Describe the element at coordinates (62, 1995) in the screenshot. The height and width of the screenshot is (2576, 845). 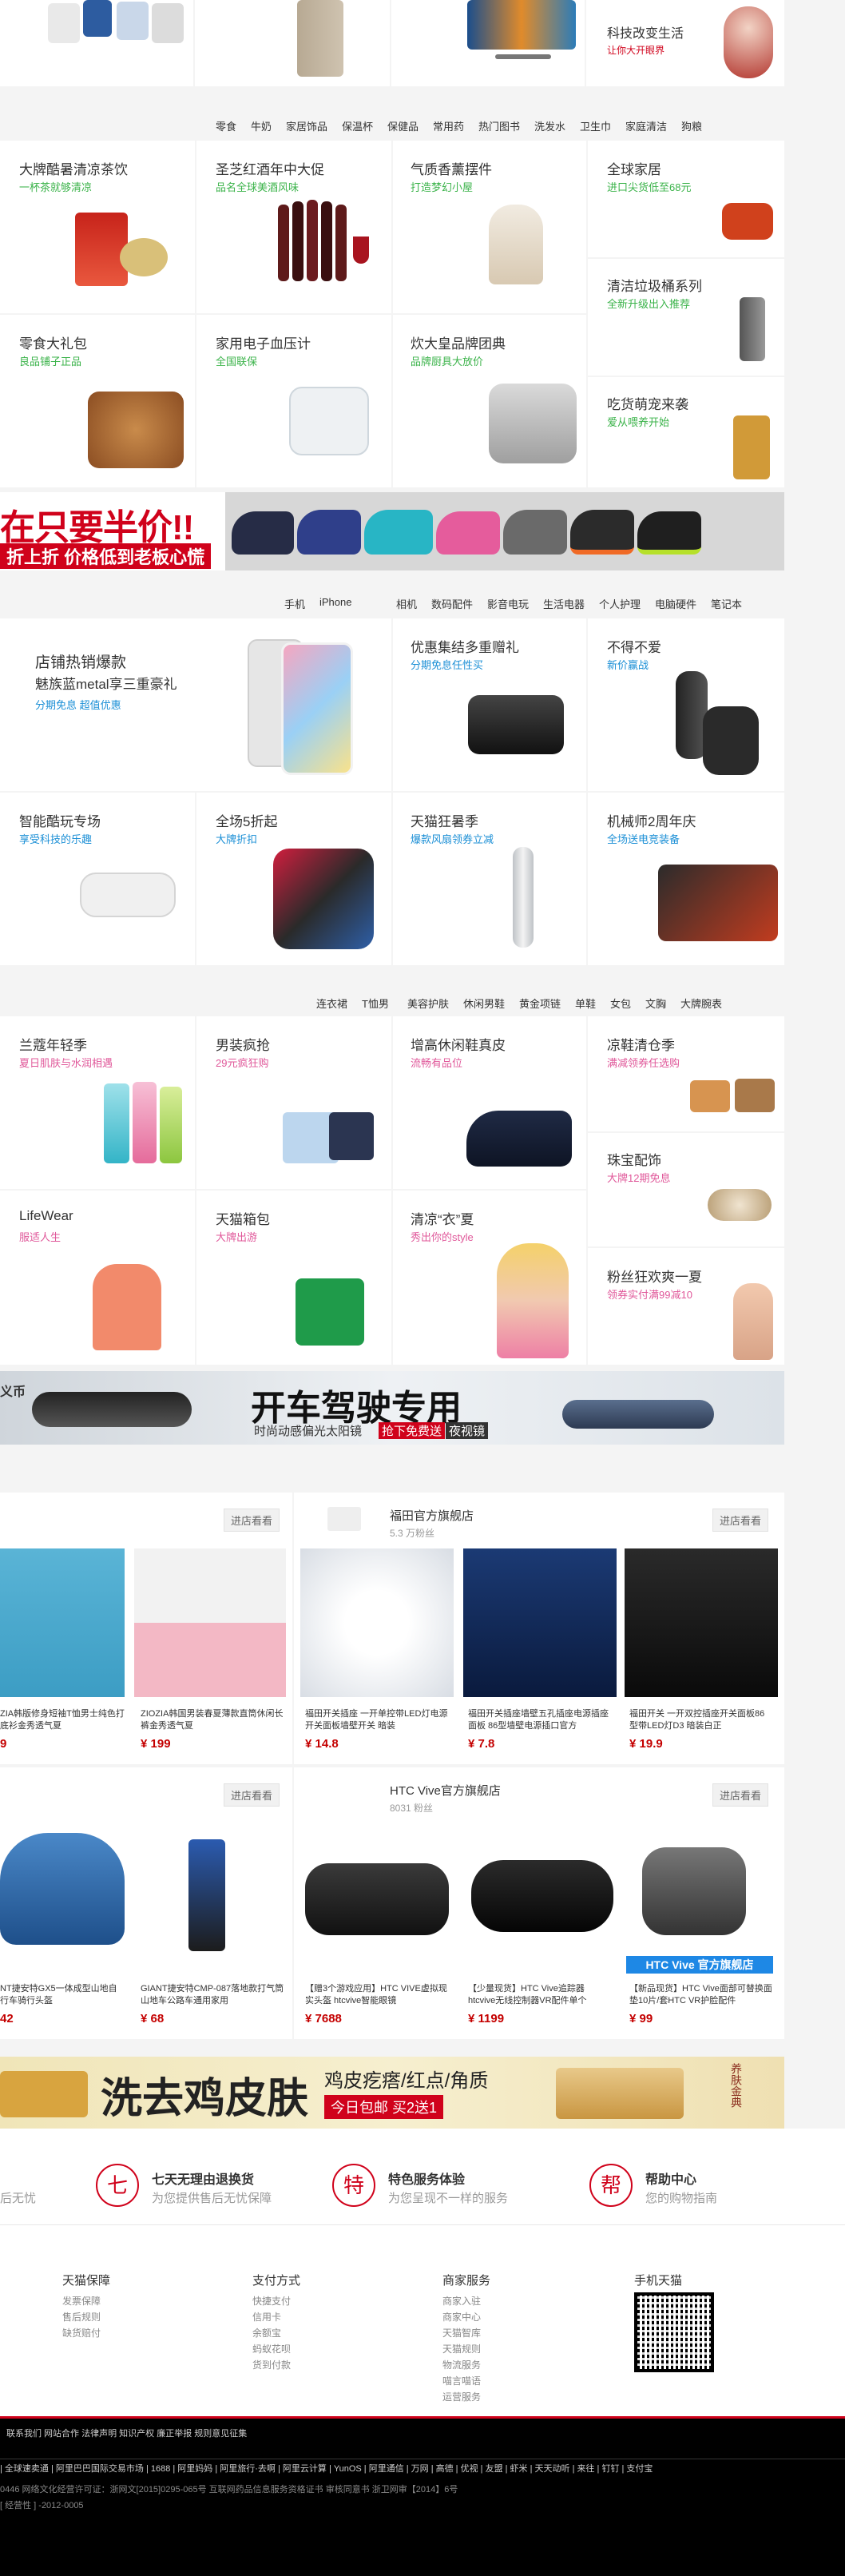
I see `product-desc: NT捷安特GX5一体成型山地自行车骑行头盔` at that location.